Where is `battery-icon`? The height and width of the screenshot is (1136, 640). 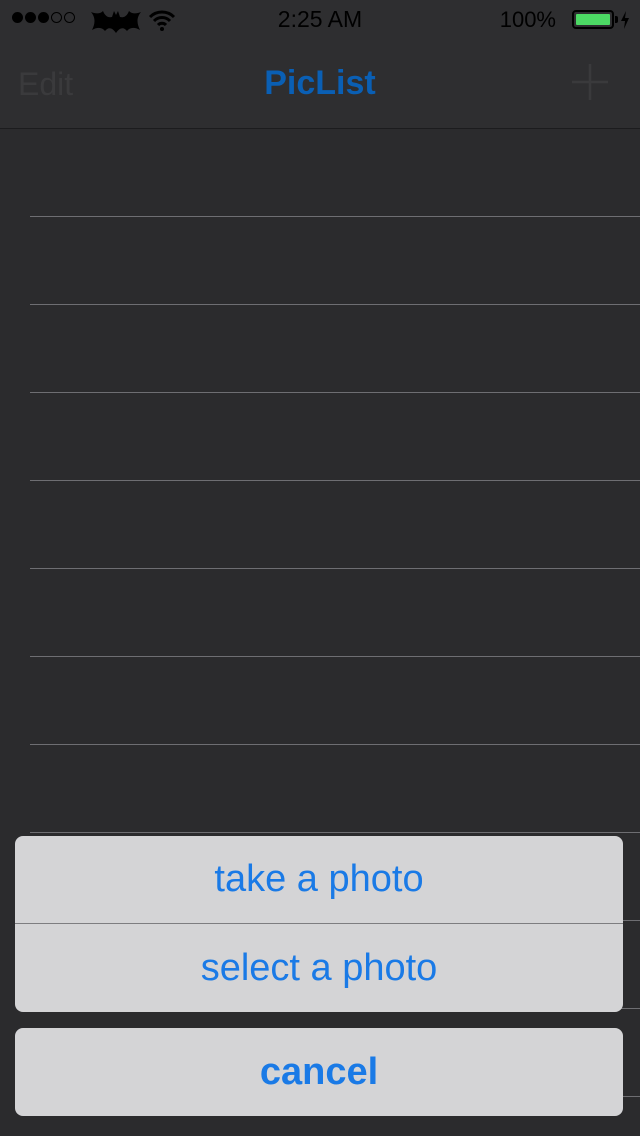 battery-icon is located at coordinates (593, 19).